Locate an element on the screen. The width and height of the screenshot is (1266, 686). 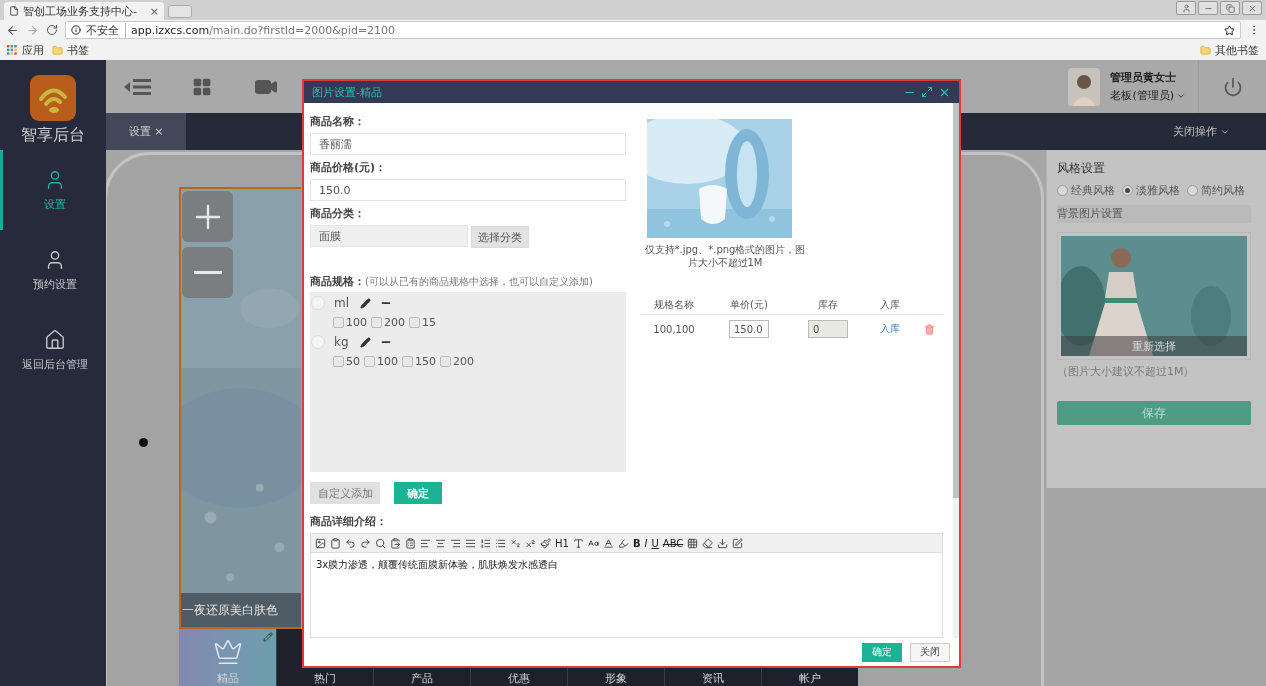
close-icon is located at coordinates (1252, 8).